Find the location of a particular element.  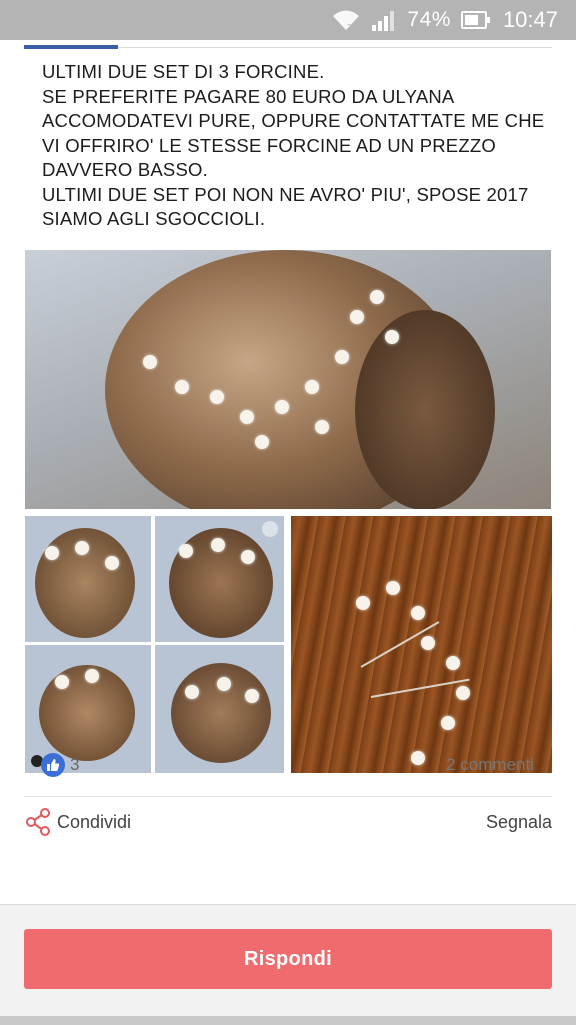

footer-bar: Rispondi is located at coordinates (288, 964).